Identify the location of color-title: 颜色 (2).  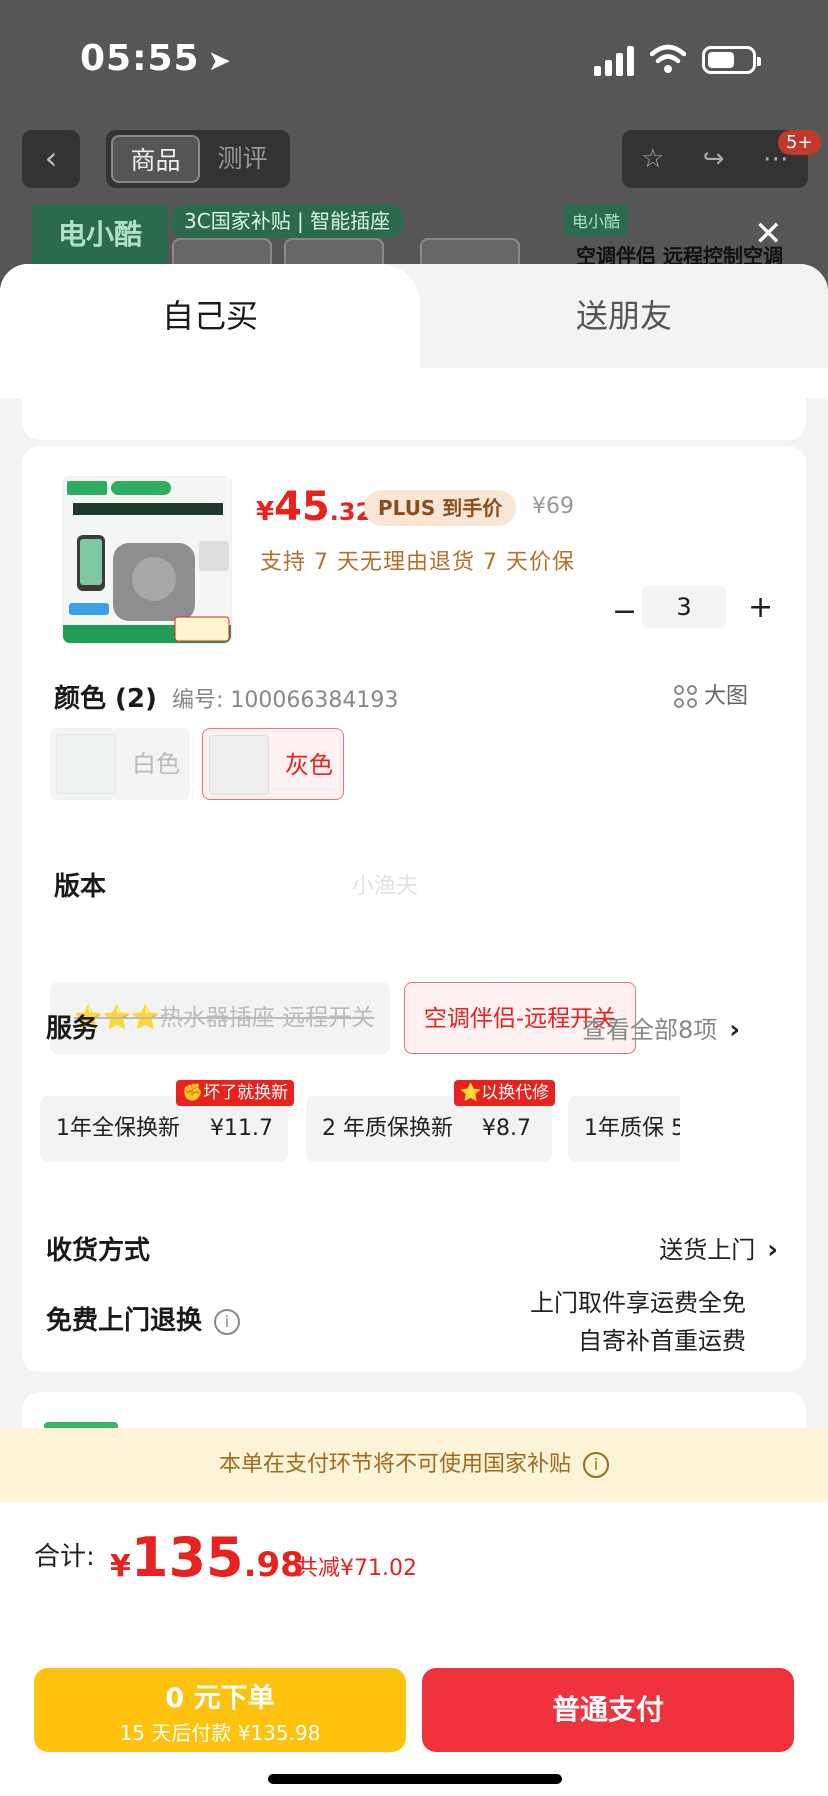
(105, 699).